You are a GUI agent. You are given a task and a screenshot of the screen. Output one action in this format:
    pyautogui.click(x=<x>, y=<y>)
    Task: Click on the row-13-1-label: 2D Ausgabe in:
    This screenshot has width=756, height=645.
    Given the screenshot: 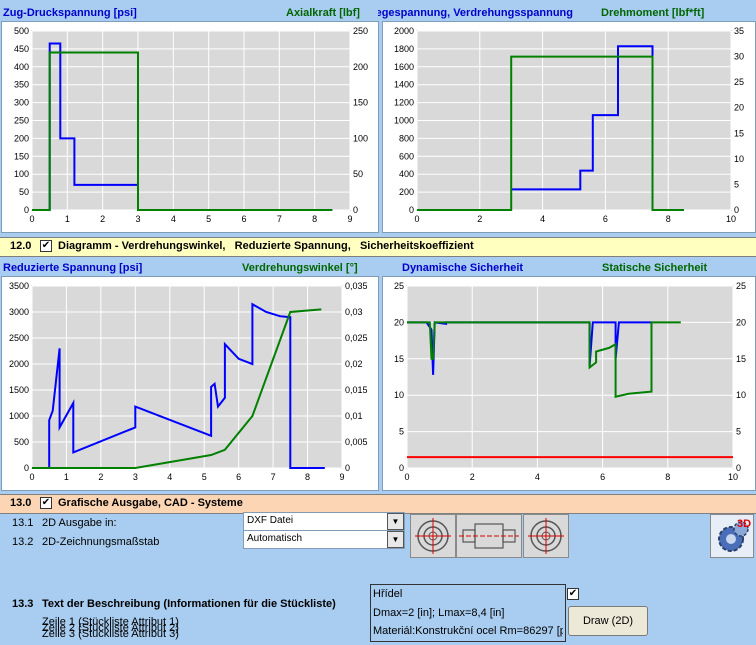 What is the action you would take?
    pyautogui.click(x=79, y=523)
    